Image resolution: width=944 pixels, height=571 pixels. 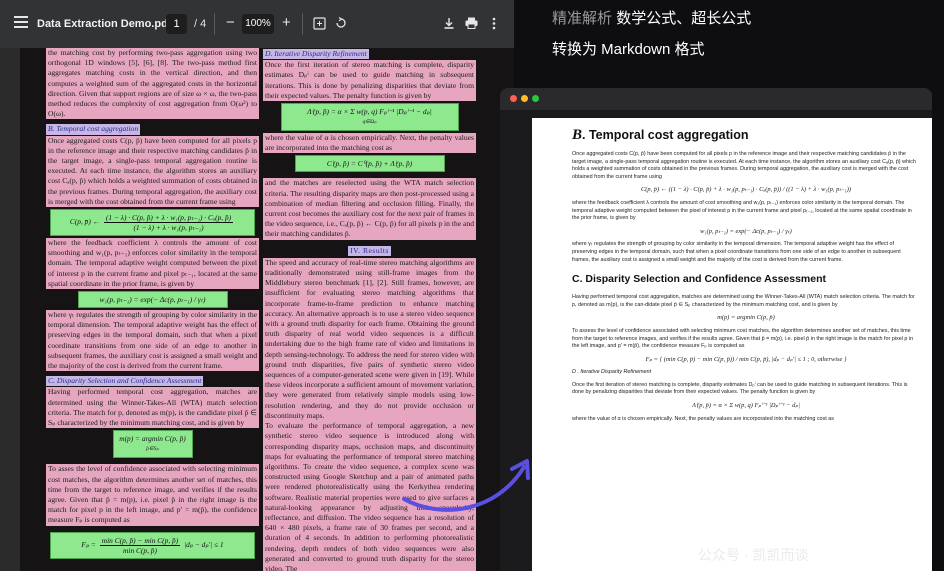 I want to click on close-icon, so click(x=513, y=98).